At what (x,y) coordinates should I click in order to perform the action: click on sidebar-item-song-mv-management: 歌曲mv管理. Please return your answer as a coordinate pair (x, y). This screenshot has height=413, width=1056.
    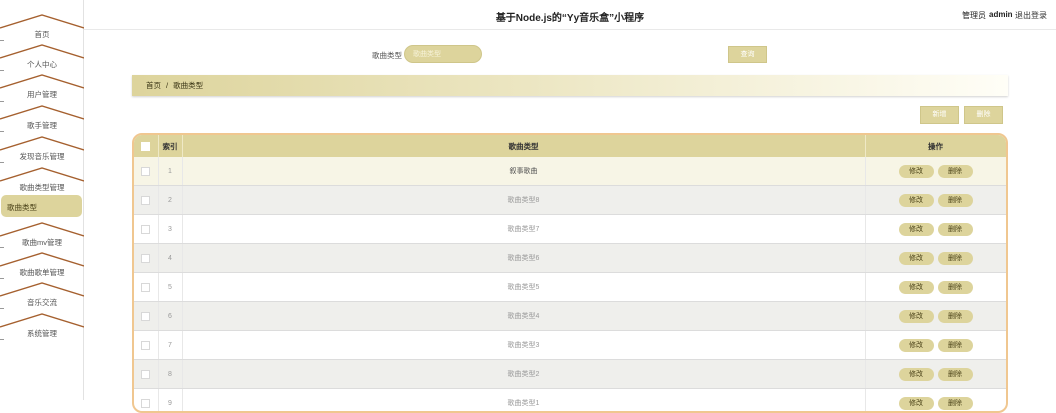
    Looking at the image, I should click on (42, 237).